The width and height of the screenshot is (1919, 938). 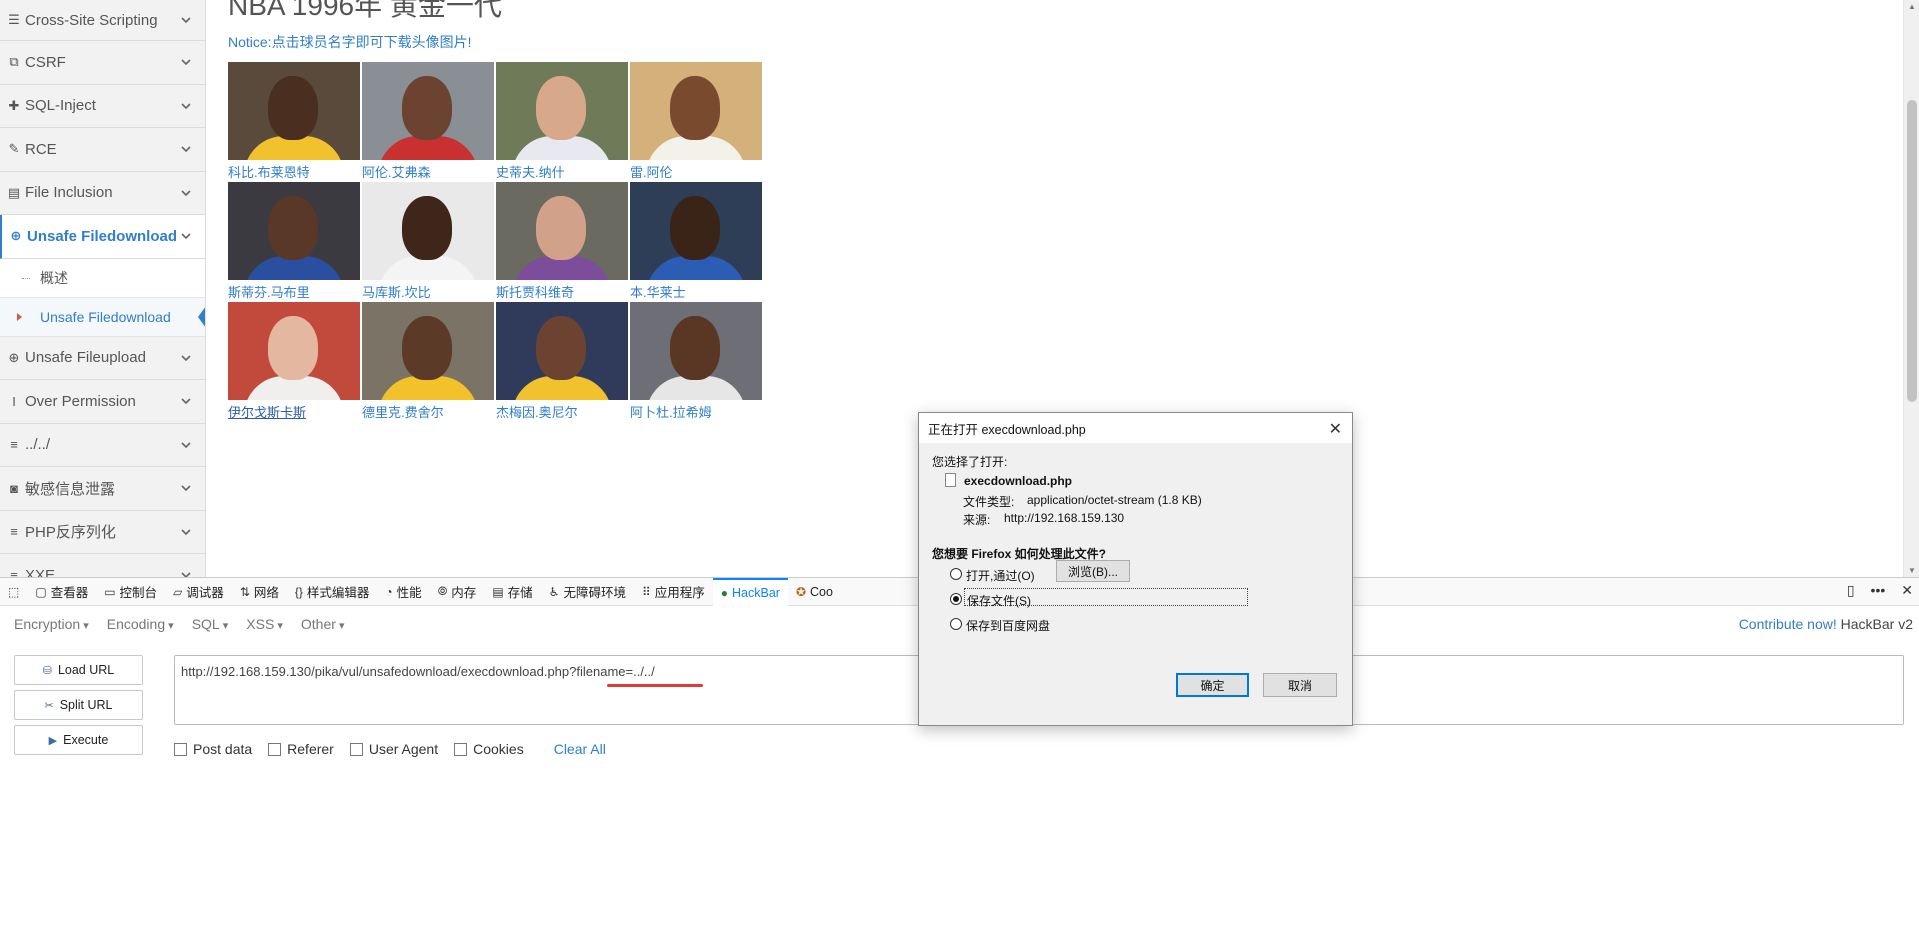 I want to click on execute-button: ▶ Execute, so click(x=78, y=740).